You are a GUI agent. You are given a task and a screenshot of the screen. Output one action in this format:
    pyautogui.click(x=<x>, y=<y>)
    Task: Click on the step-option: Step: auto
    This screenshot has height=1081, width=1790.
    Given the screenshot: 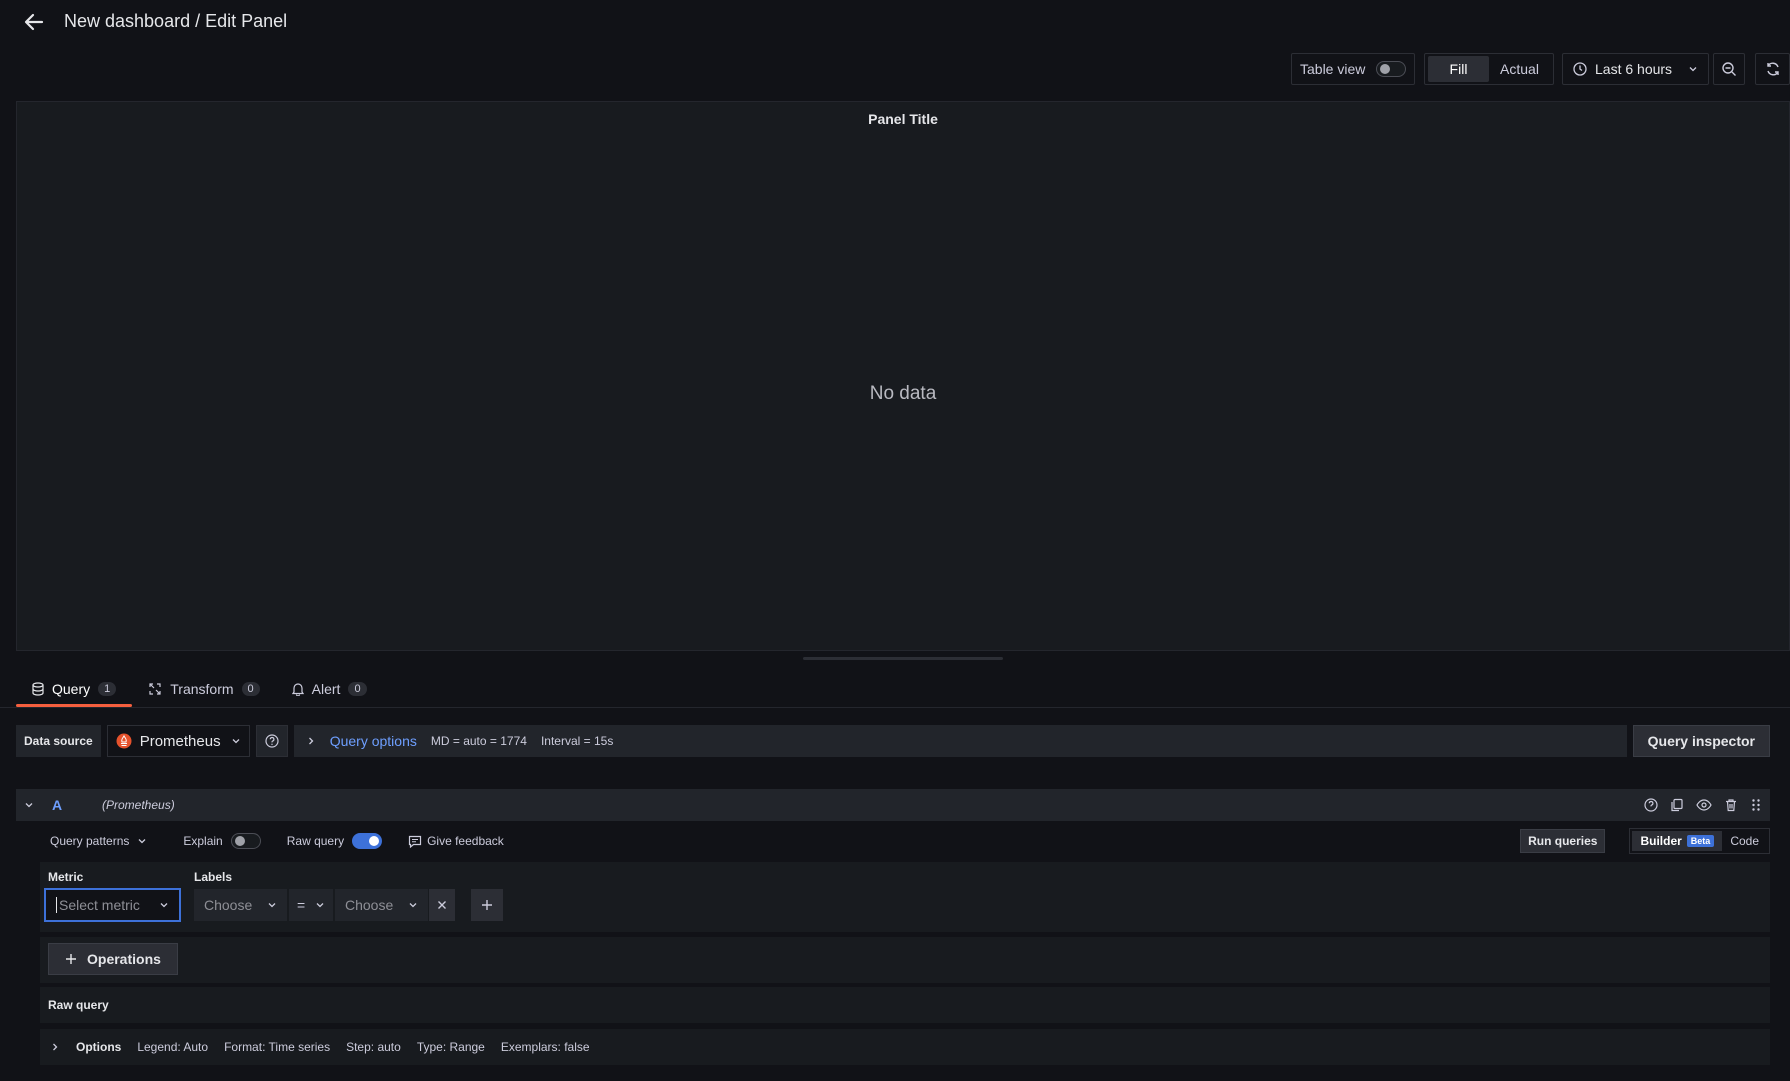 What is the action you would take?
    pyautogui.click(x=373, y=1047)
    